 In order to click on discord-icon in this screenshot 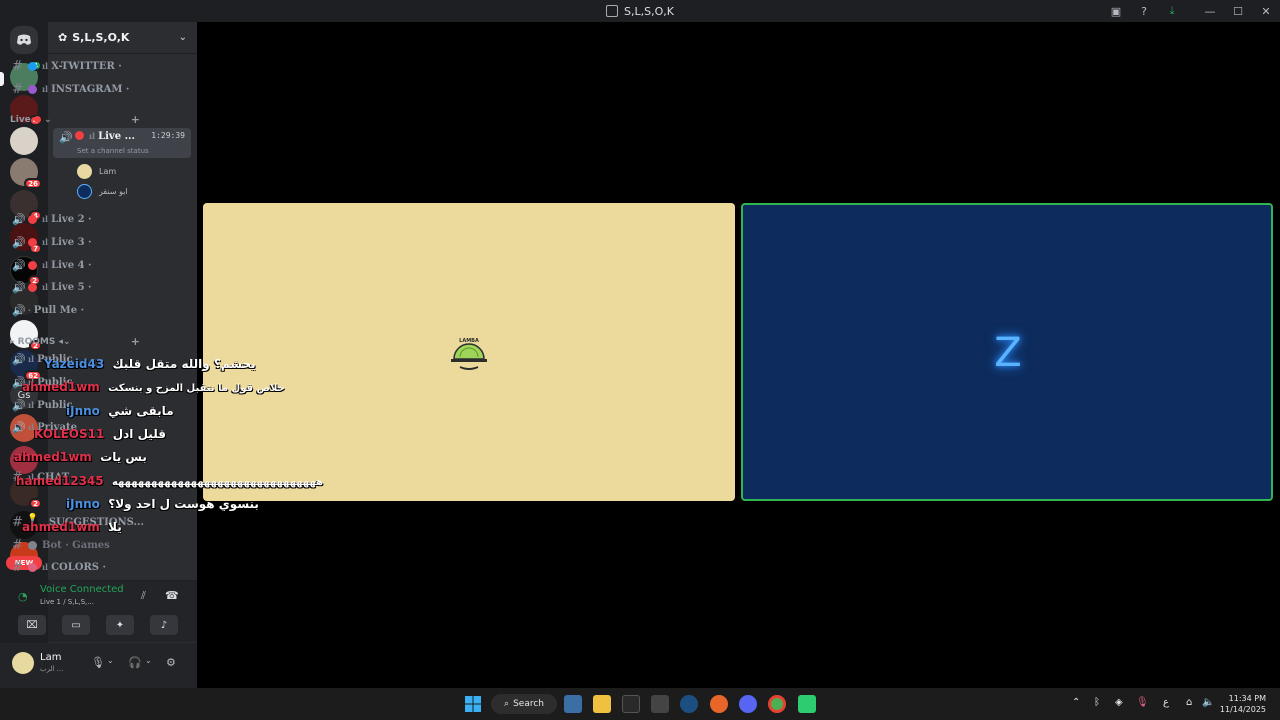, I will do `click(24, 39)`.